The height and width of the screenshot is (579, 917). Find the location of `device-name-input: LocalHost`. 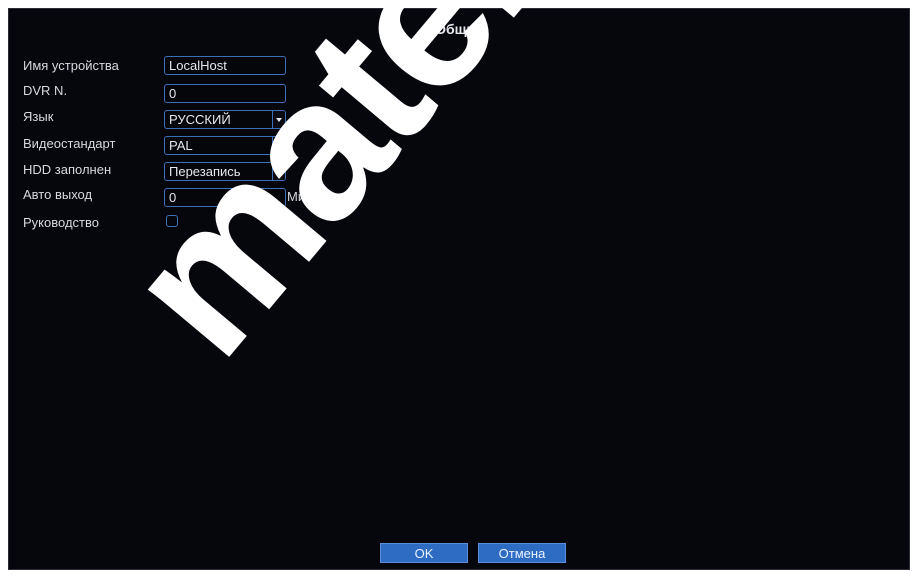

device-name-input: LocalHost is located at coordinates (225, 65).